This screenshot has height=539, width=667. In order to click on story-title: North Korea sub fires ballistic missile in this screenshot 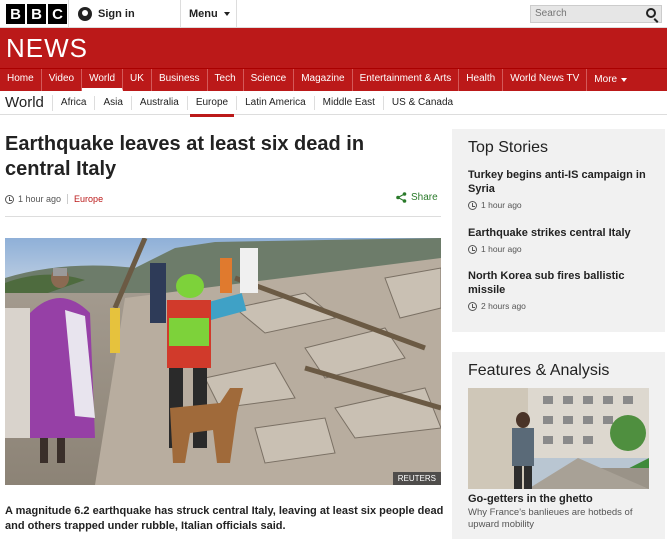, I will do `click(560, 283)`.